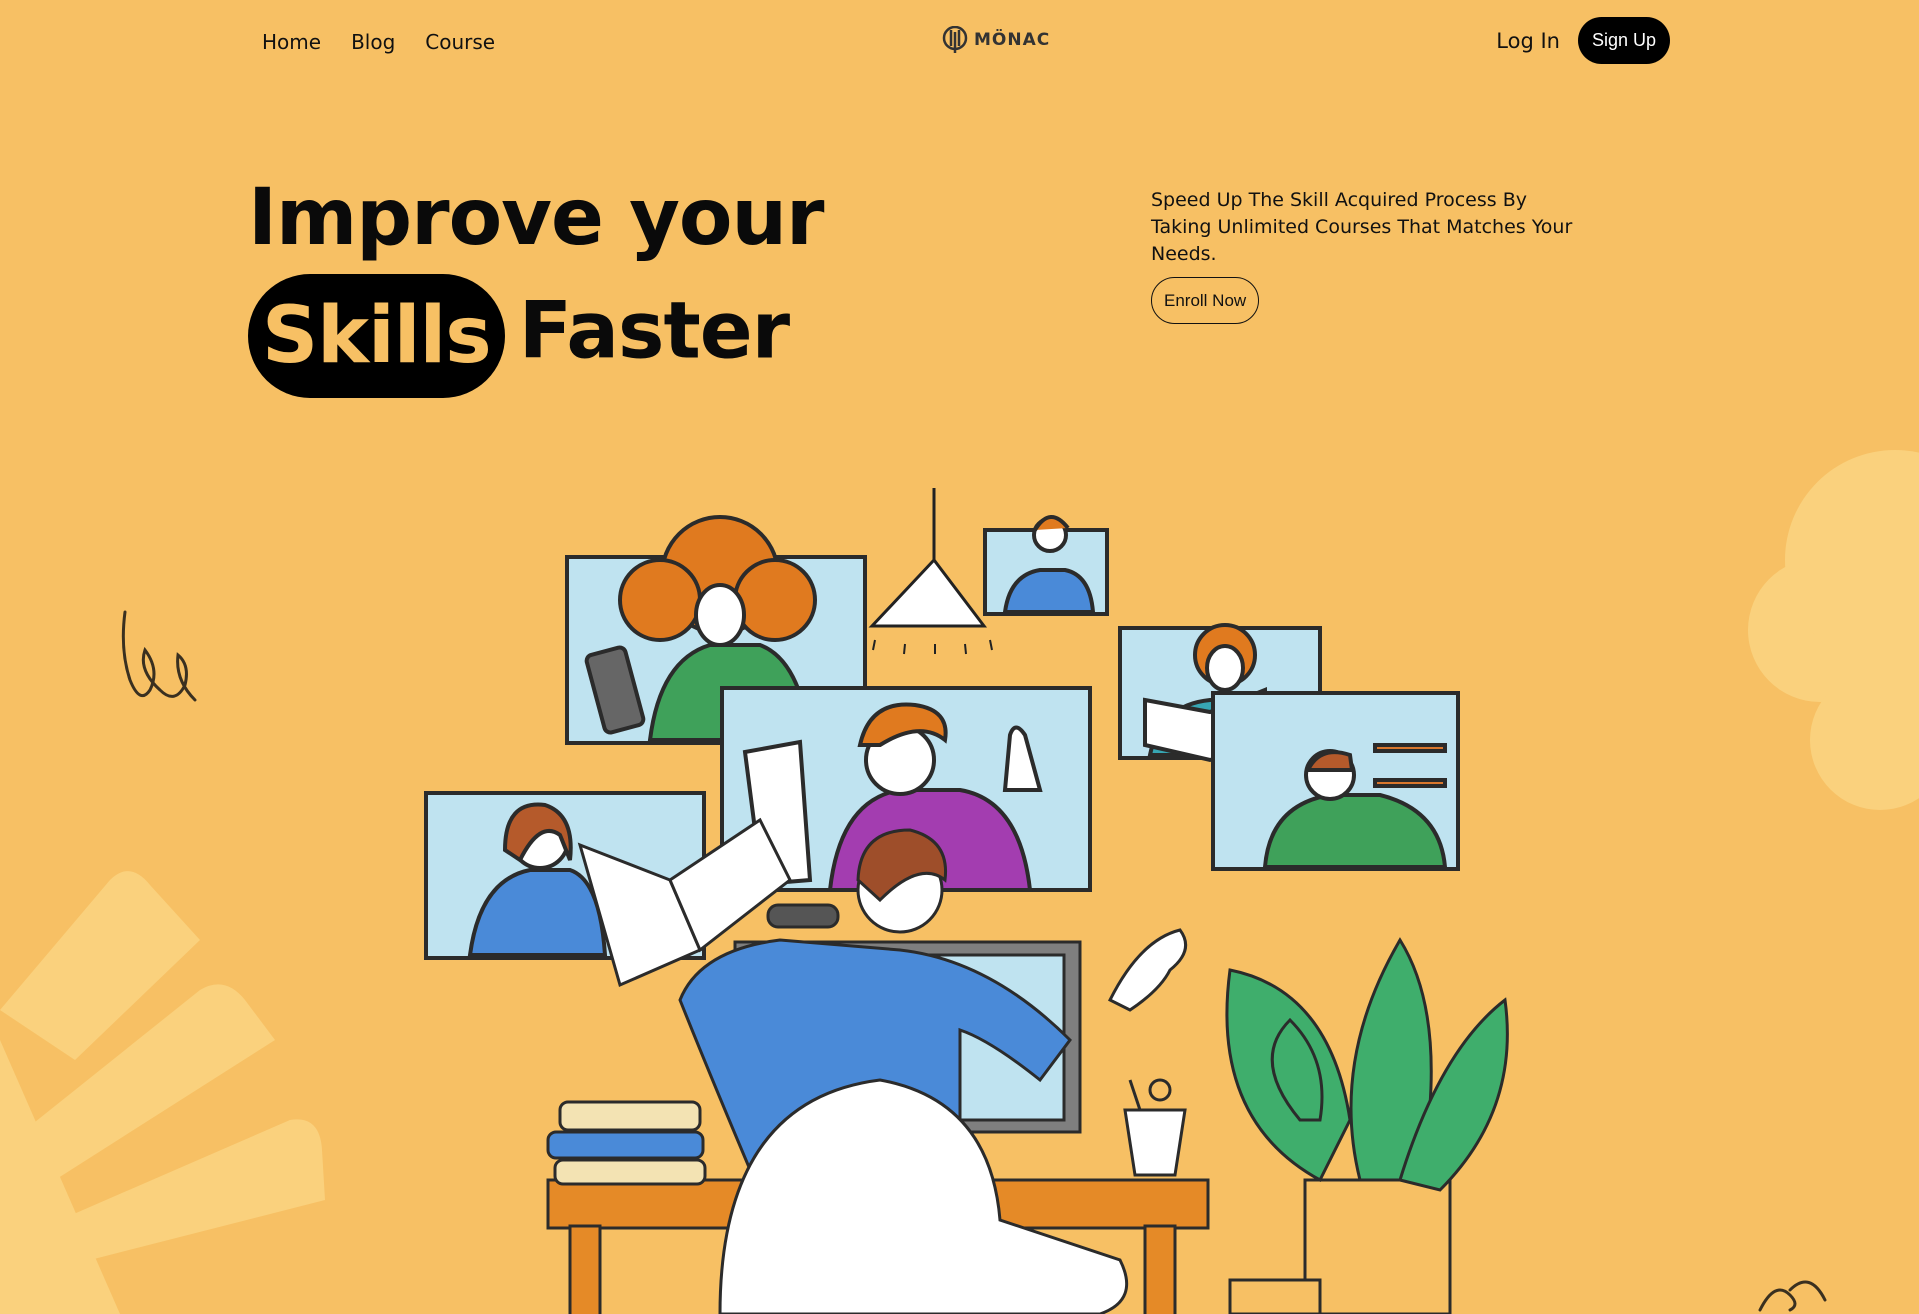 The image size is (1919, 1314). Describe the element at coordinates (955, 39) in the screenshot. I see `brand-mark-icon` at that location.